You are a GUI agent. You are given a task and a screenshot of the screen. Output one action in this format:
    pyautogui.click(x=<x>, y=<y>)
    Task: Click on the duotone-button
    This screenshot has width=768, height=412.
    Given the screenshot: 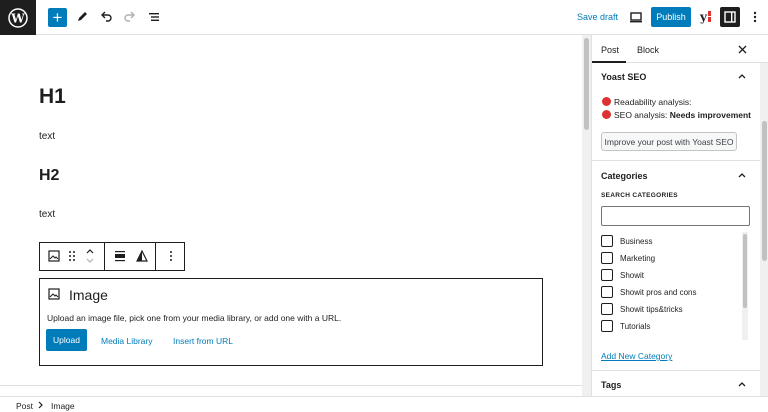 What is the action you would take?
    pyautogui.click(x=142, y=256)
    